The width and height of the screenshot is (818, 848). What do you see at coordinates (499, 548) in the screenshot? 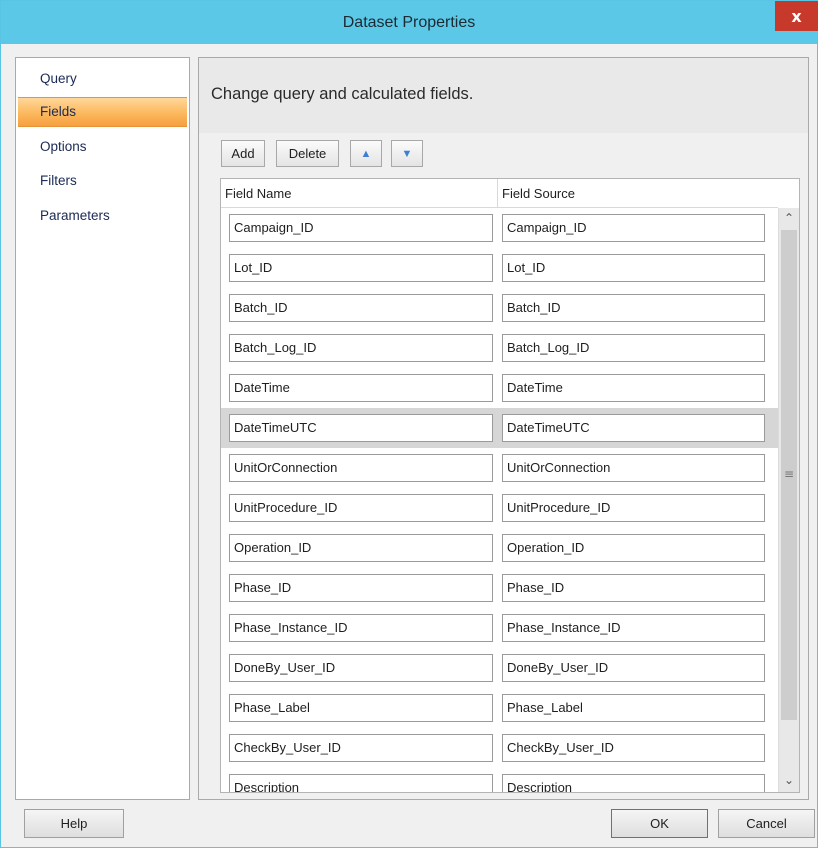
I see `table-row: Operation_ID Operation_ID` at bounding box center [499, 548].